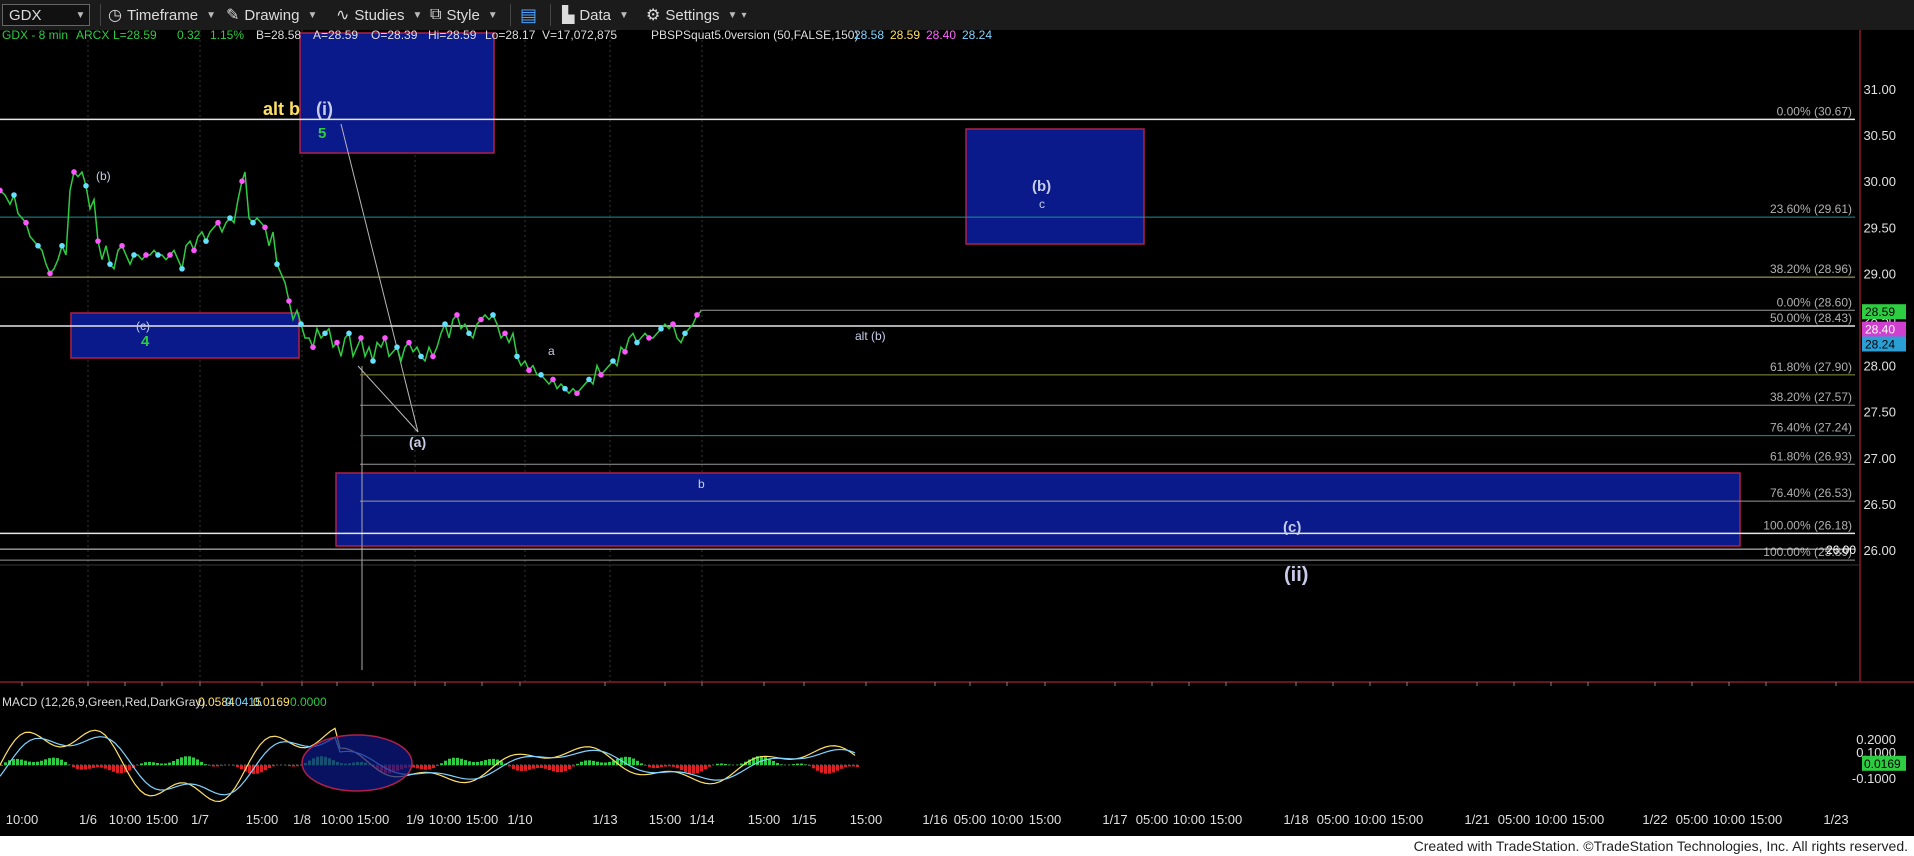 This screenshot has width=1914, height=856. I want to click on header-volume: V=17,072,875, so click(579, 36).